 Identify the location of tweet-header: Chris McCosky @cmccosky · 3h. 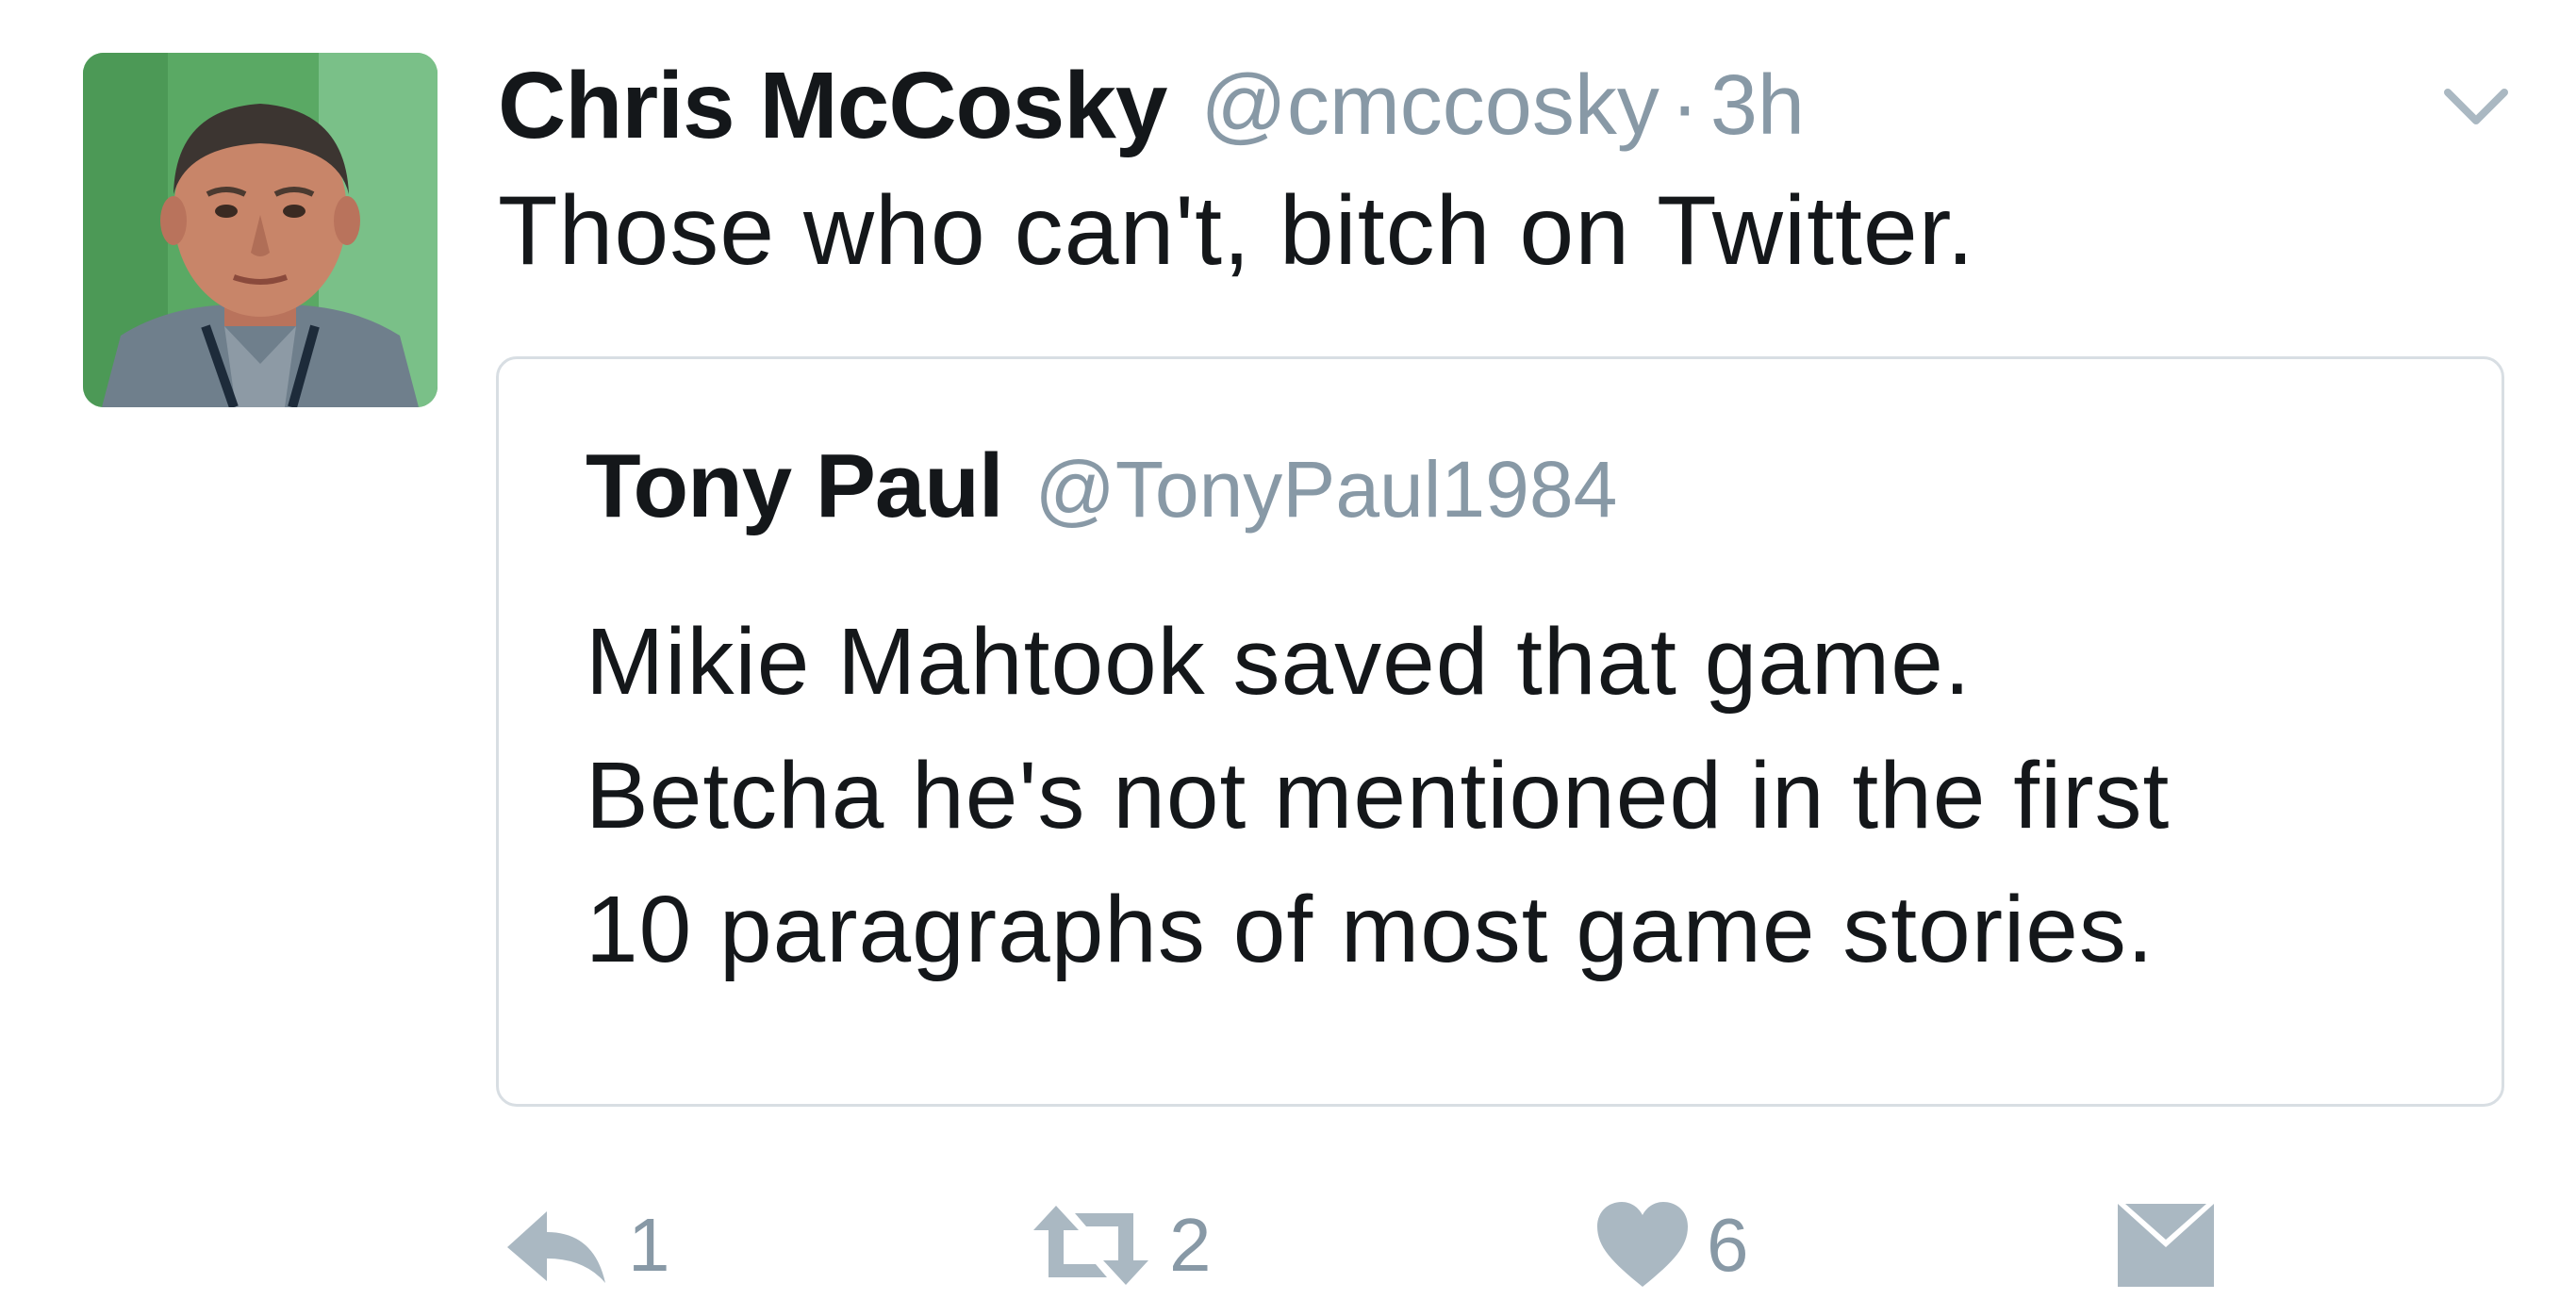
(1151, 106).